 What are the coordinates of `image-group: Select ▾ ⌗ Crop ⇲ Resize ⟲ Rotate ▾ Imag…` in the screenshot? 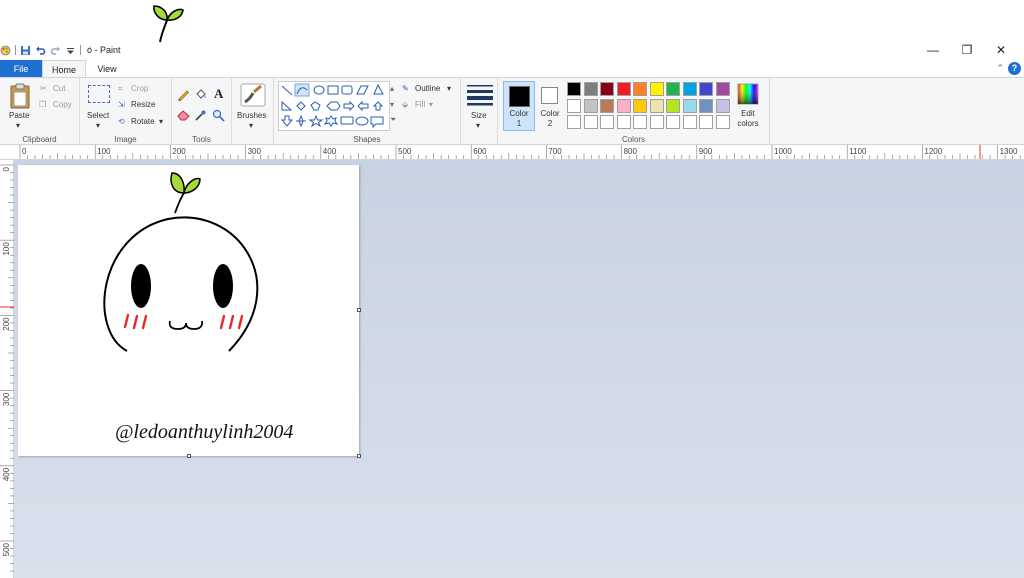 It's located at (126, 111).